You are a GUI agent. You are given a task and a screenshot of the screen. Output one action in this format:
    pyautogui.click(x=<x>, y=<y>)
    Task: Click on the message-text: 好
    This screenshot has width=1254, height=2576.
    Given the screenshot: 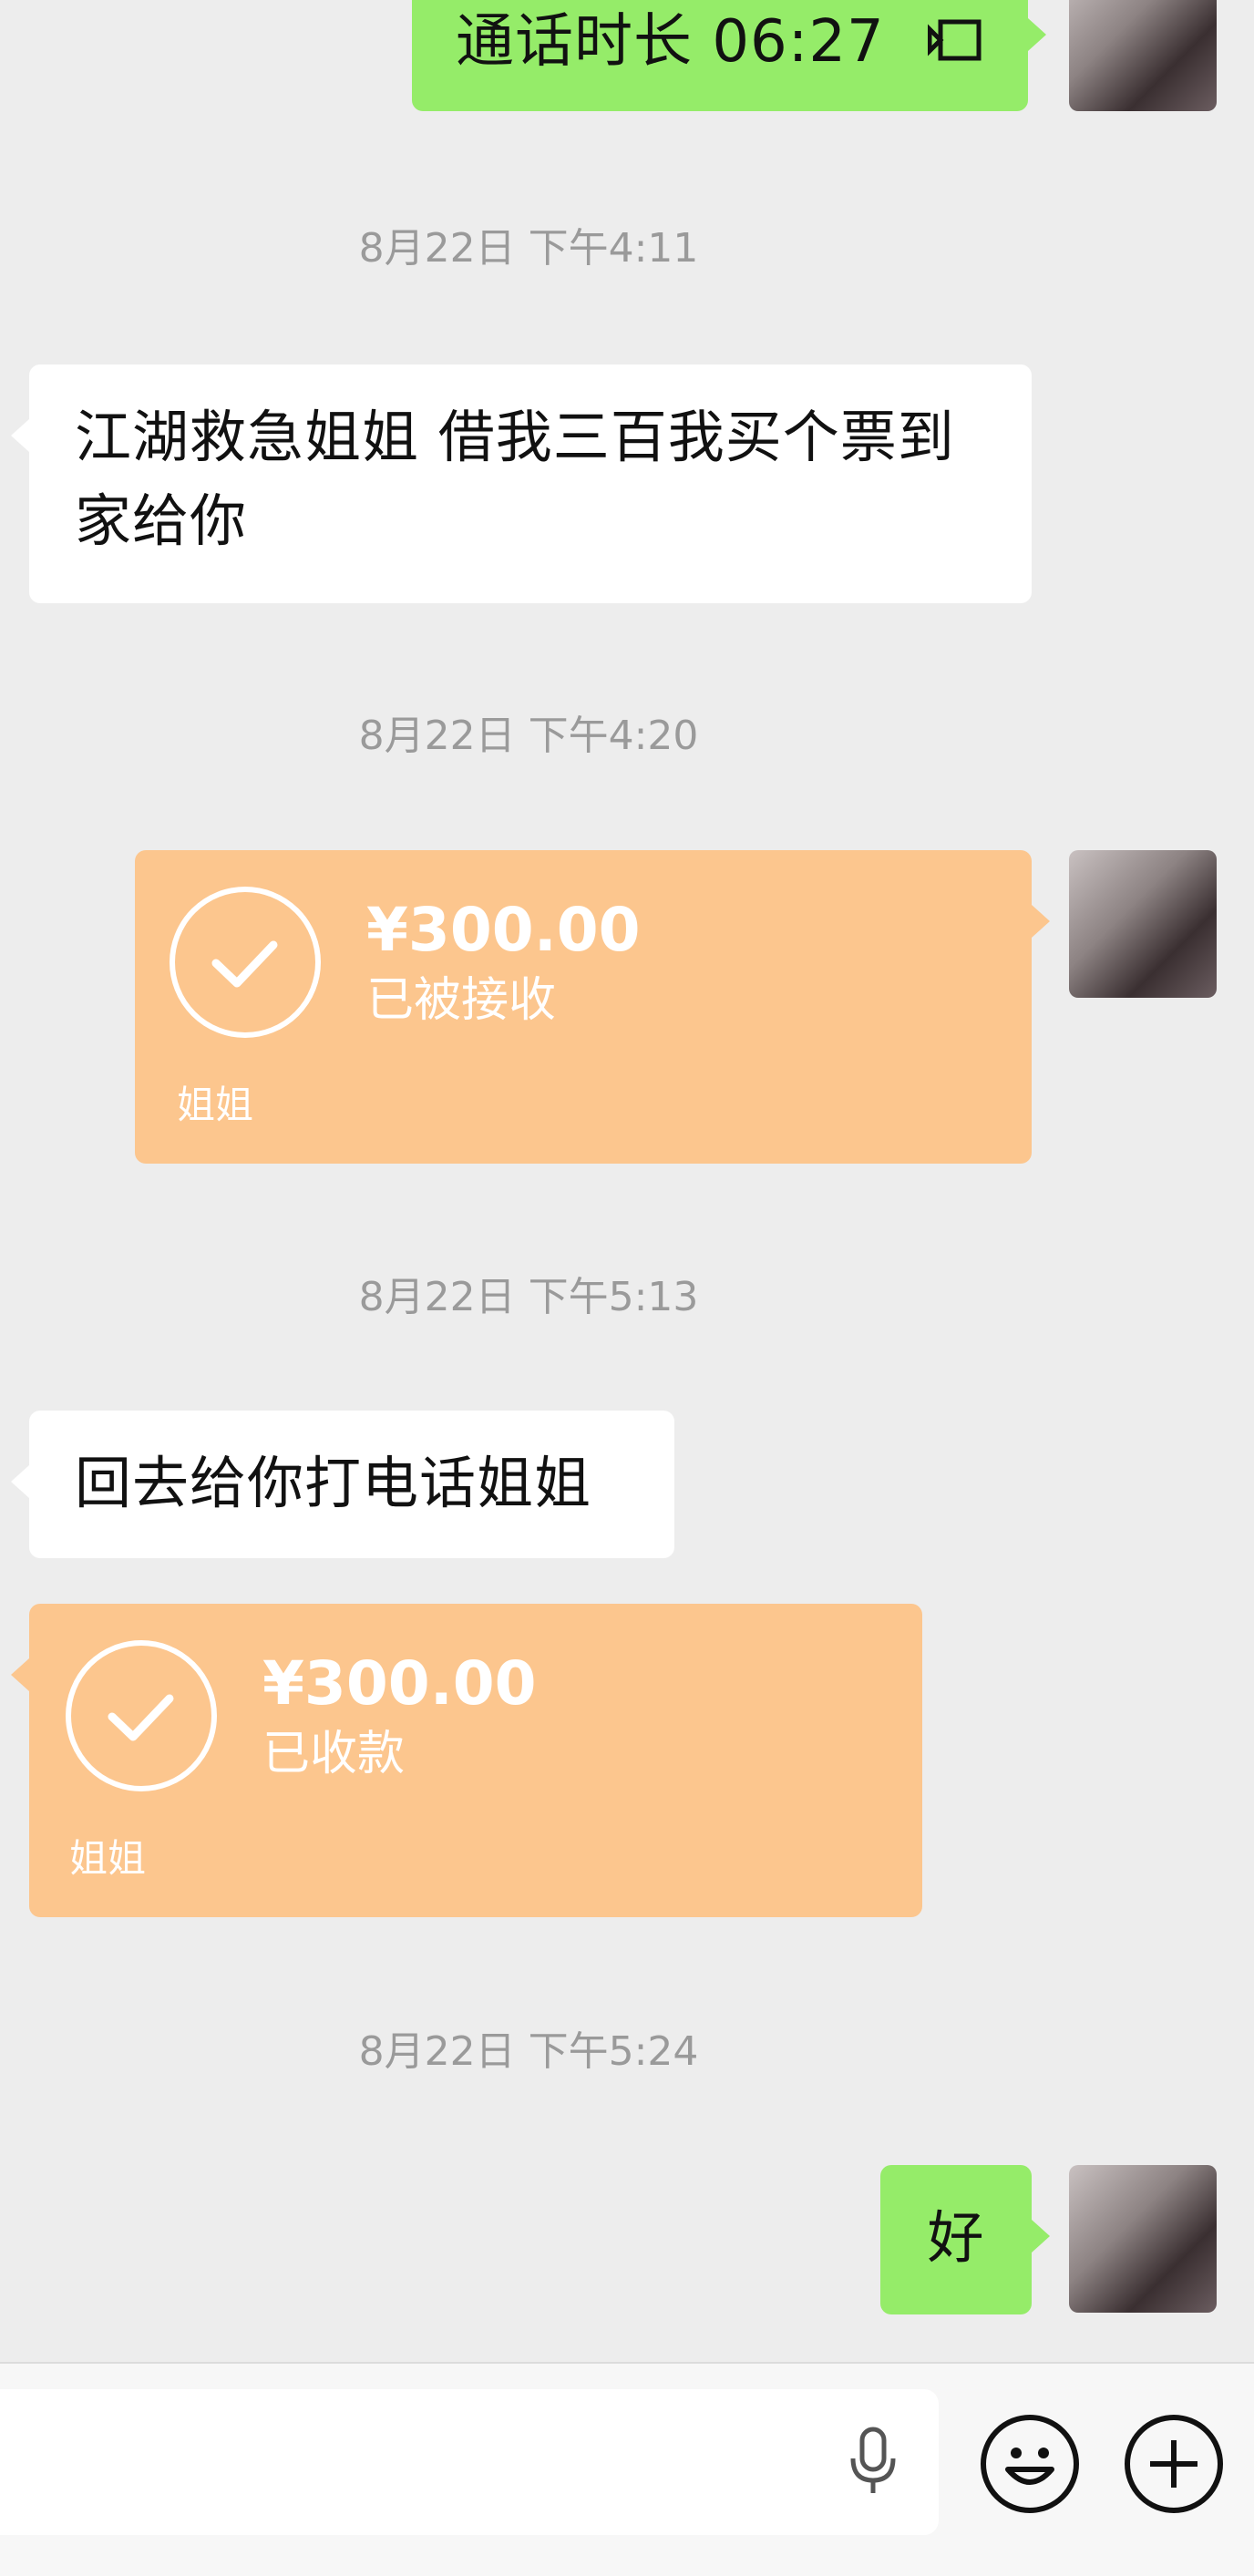 What is the action you would take?
    pyautogui.click(x=956, y=2237)
    